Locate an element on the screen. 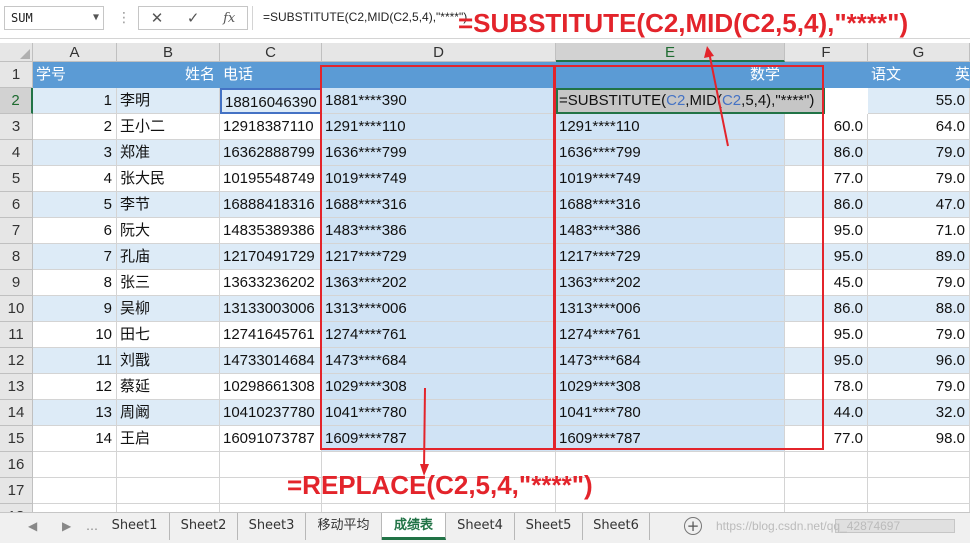 This screenshot has width=970, height=543. row-header-8: 8 is located at coordinates (16, 257).